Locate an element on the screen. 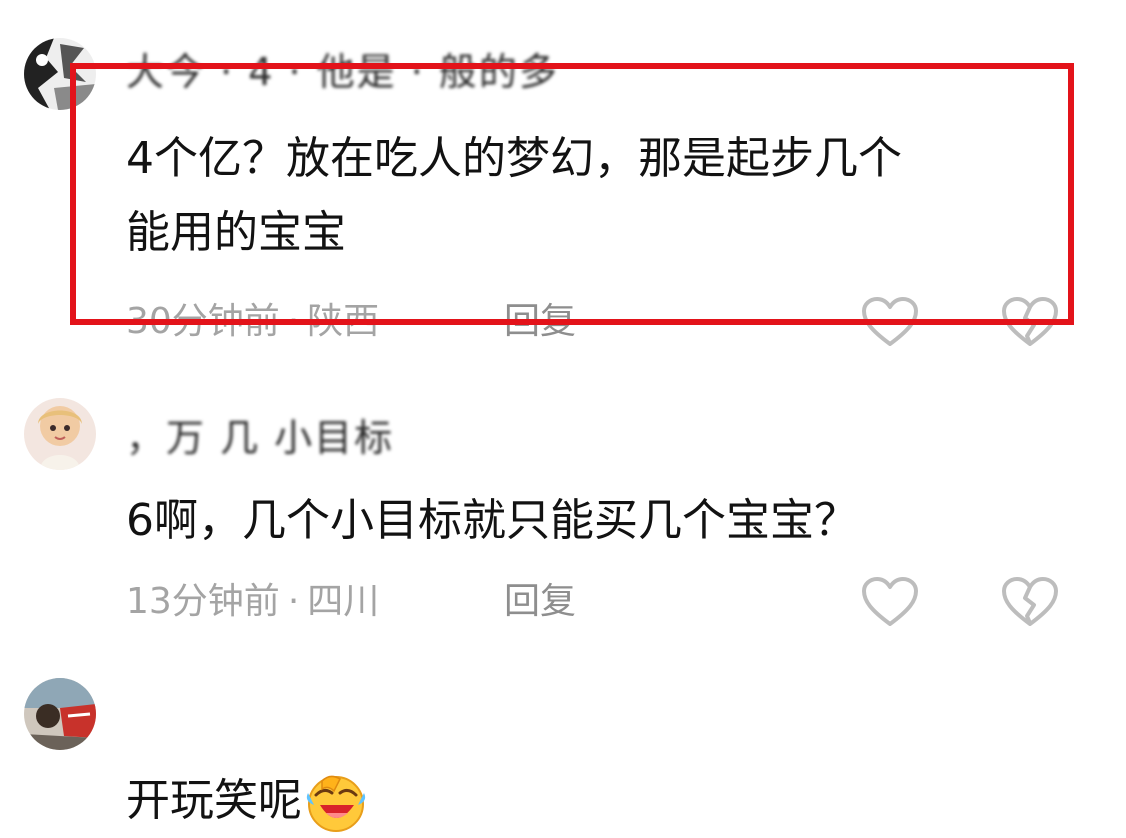 The width and height of the screenshot is (1126, 838). comment-text-line-1: 开玩笑呢 is located at coordinates (247, 801).